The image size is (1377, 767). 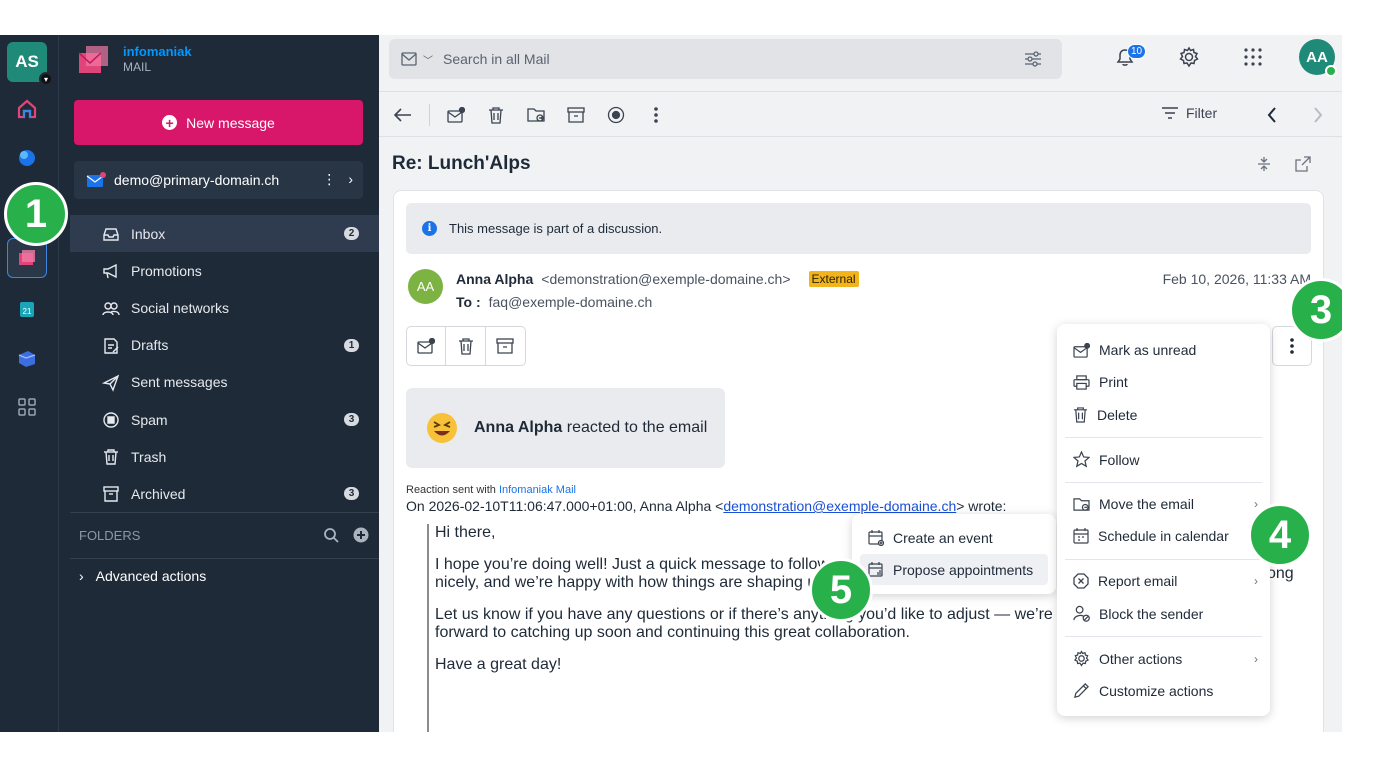 What do you see at coordinates (725, 59) in the screenshot?
I see `search-bar: ﹀ Search in all Mail` at bounding box center [725, 59].